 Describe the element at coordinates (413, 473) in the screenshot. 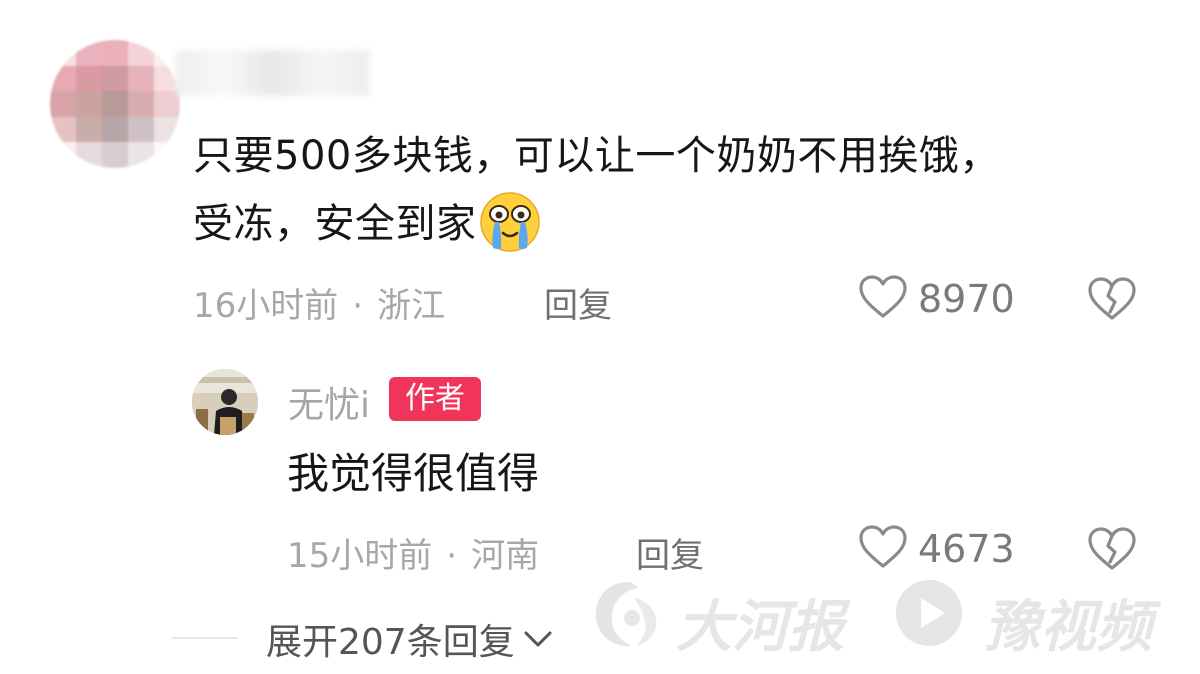

I see `reply-text: 我觉得很值得` at that location.